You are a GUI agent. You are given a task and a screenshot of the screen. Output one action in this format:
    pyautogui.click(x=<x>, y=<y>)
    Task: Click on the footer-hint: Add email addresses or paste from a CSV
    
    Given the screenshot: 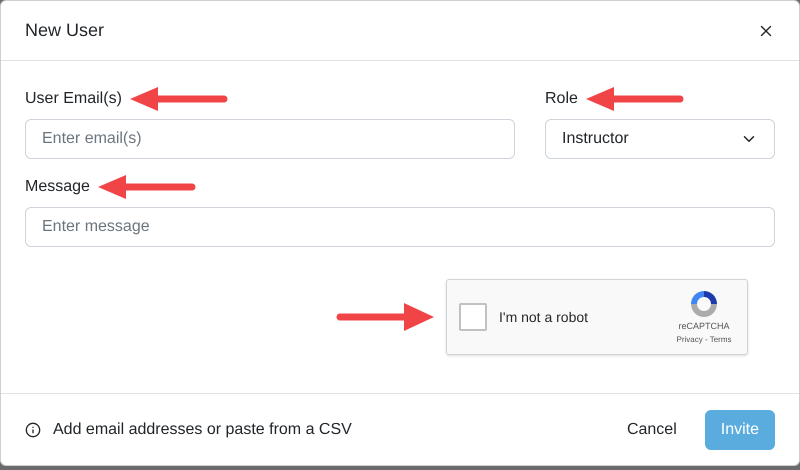 What is the action you would take?
    pyautogui.click(x=203, y=430)
    